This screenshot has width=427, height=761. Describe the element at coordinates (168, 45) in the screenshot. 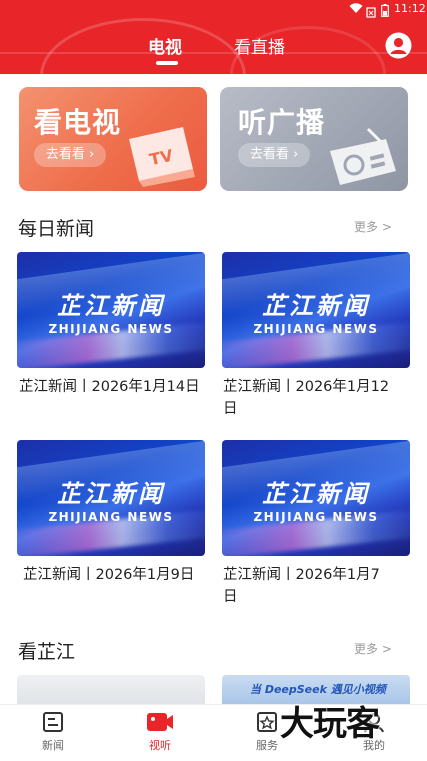

I see `tab-tv: 电视` at that location.